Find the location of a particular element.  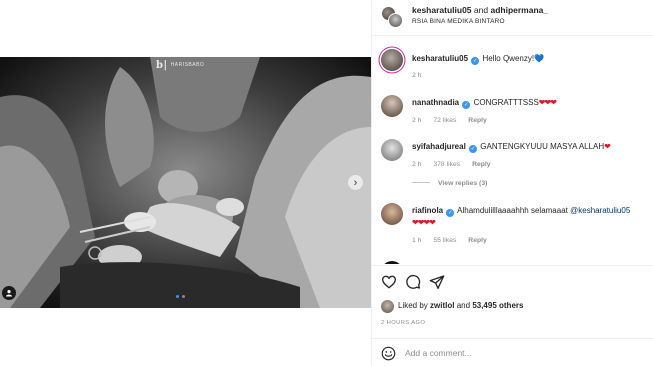

comment-username: riafinola is located at coordinates (427, 210).